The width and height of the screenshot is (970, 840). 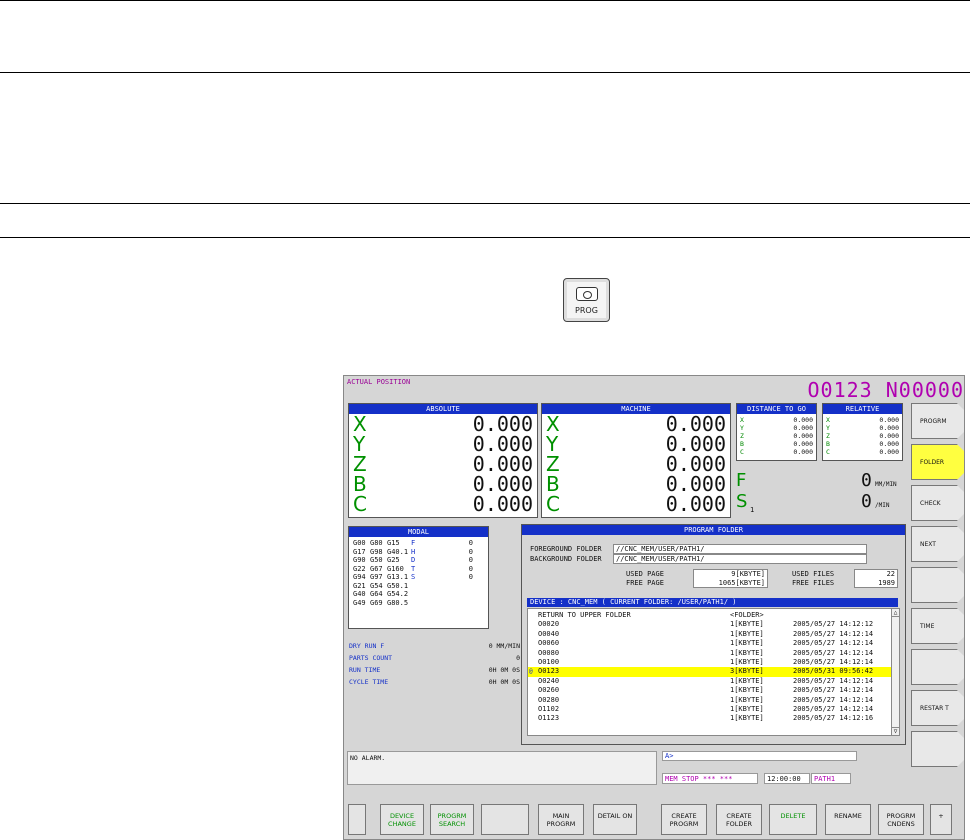 I want to click on file-row: O0080 1[KBYTE] 2005/05/27 14:12:14, so click(x=713, y=653).